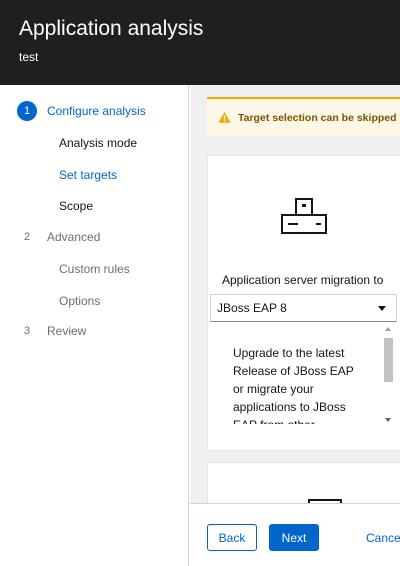  I want to click on card-title: Application server migration to, so click(303, 280).